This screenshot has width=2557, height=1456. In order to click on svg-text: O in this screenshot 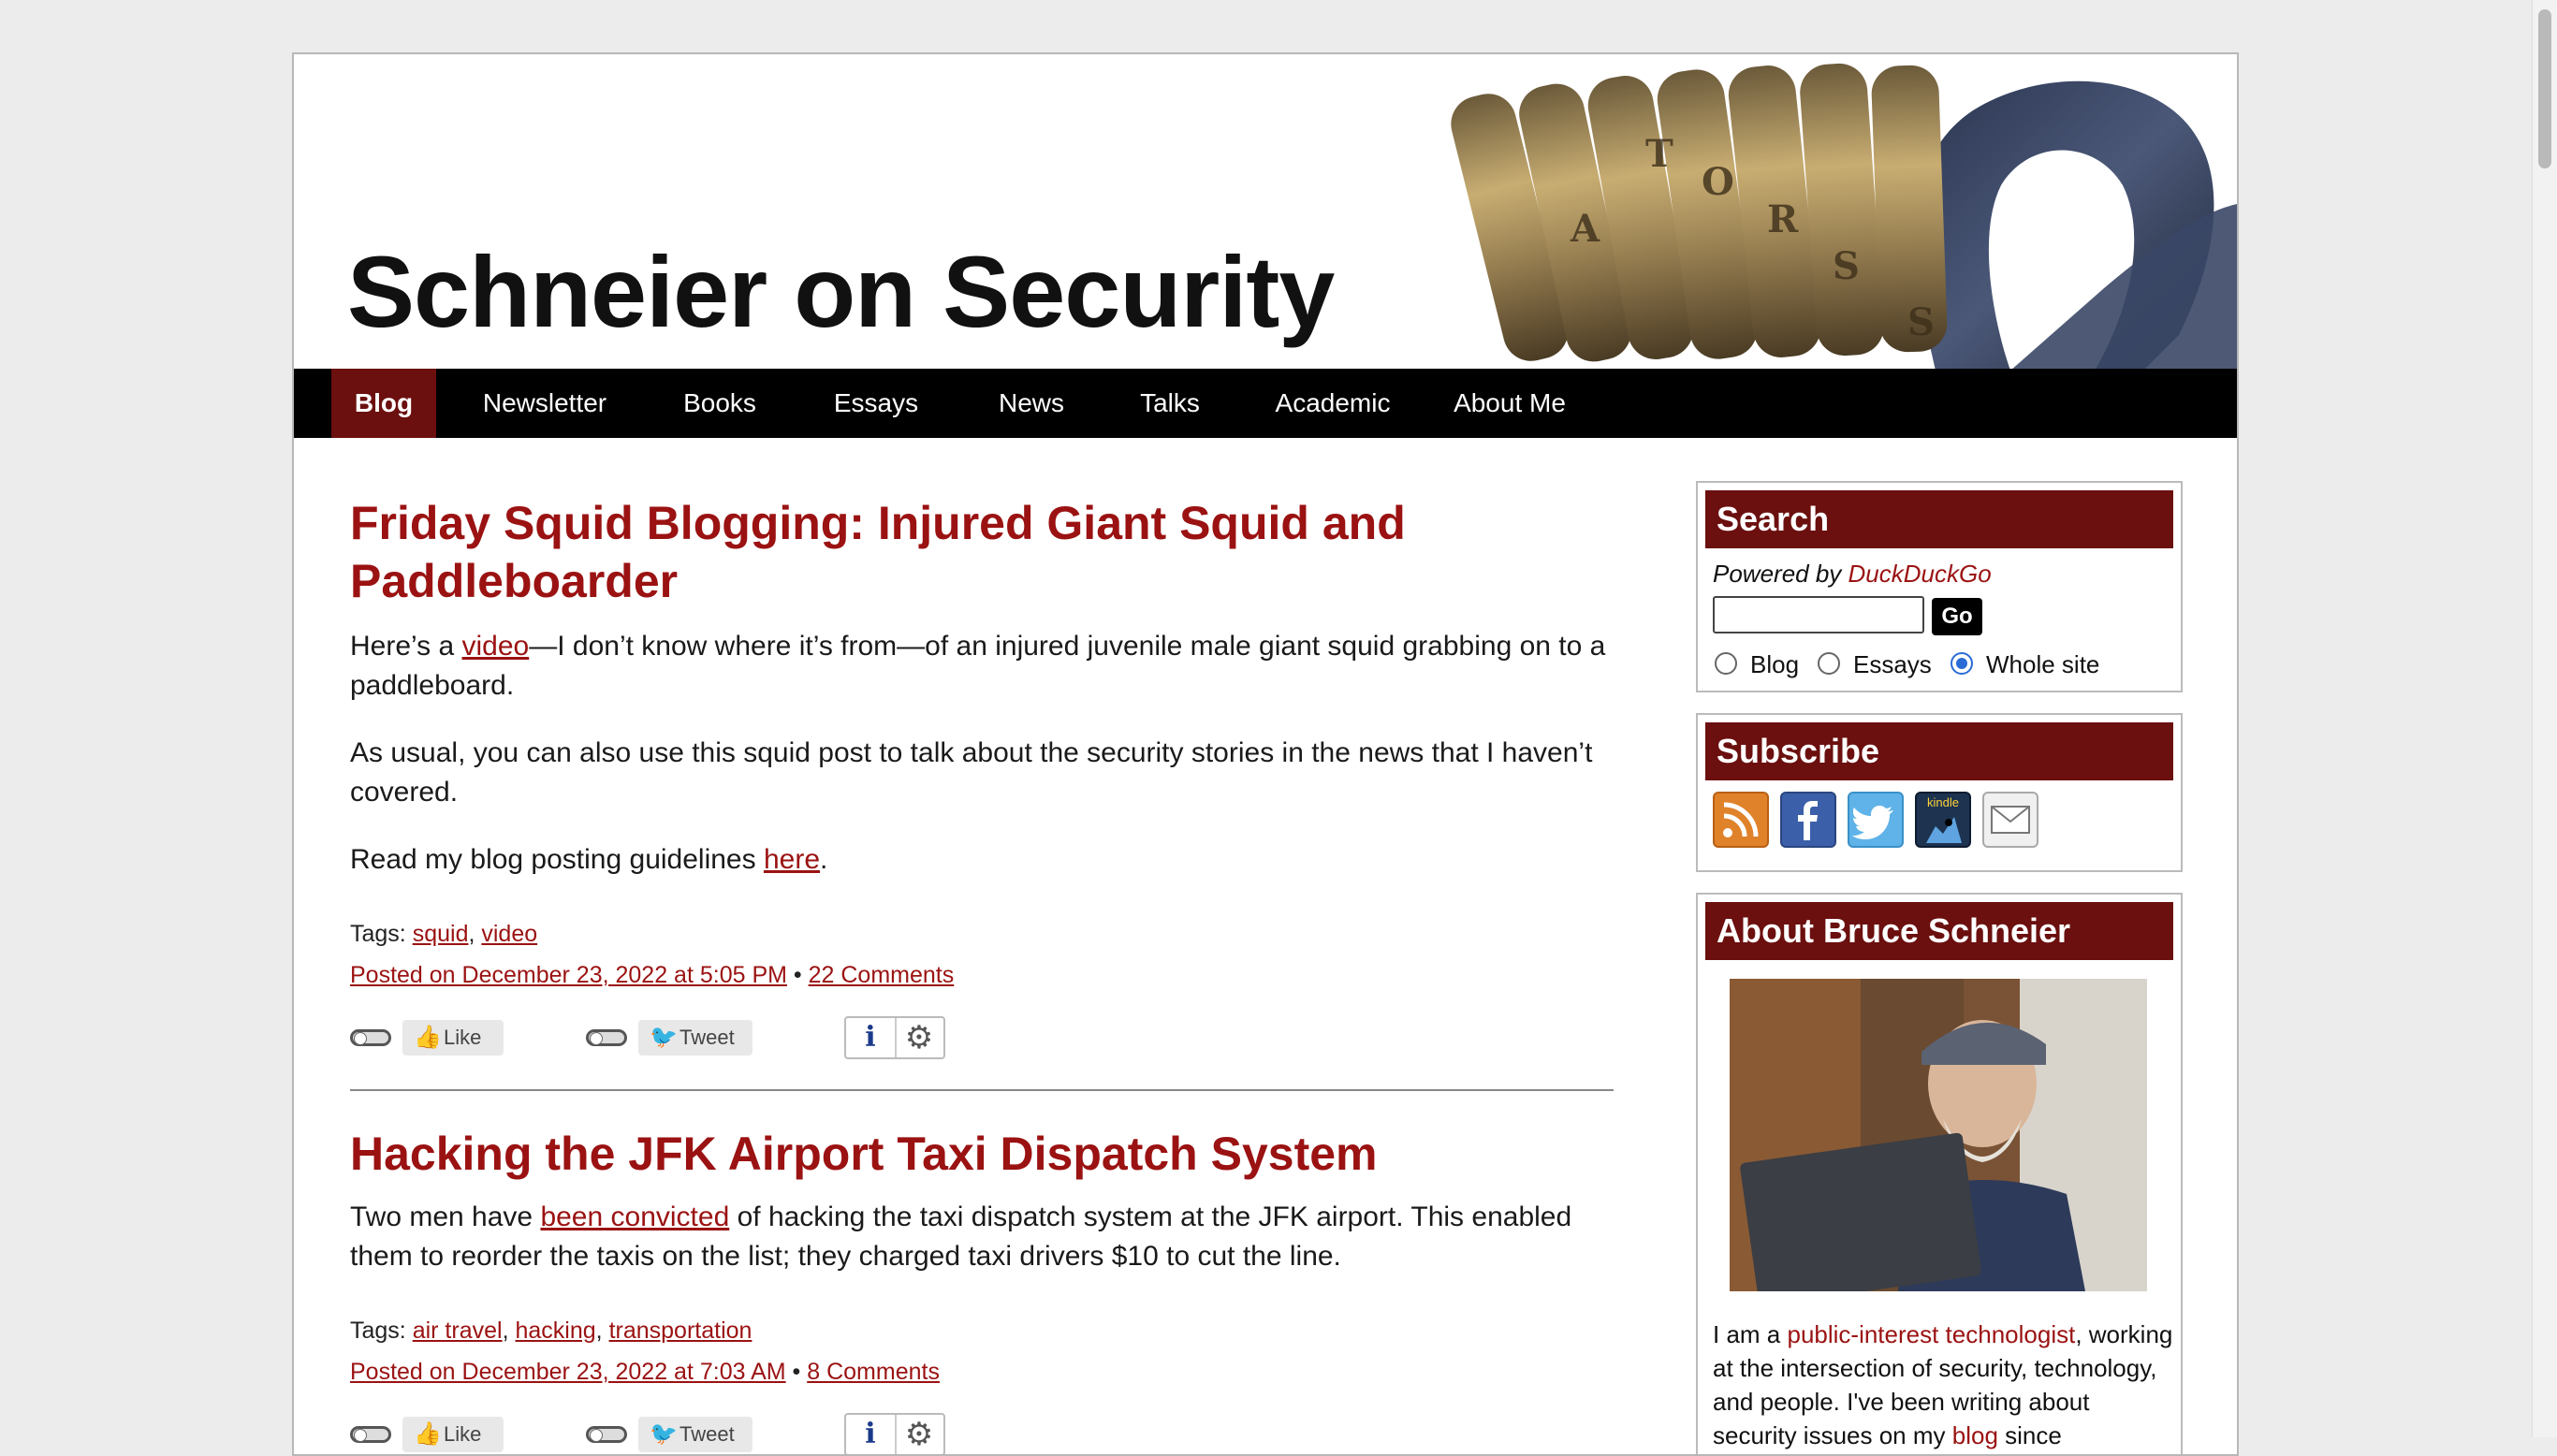, I will do `click(1718, 182)`.